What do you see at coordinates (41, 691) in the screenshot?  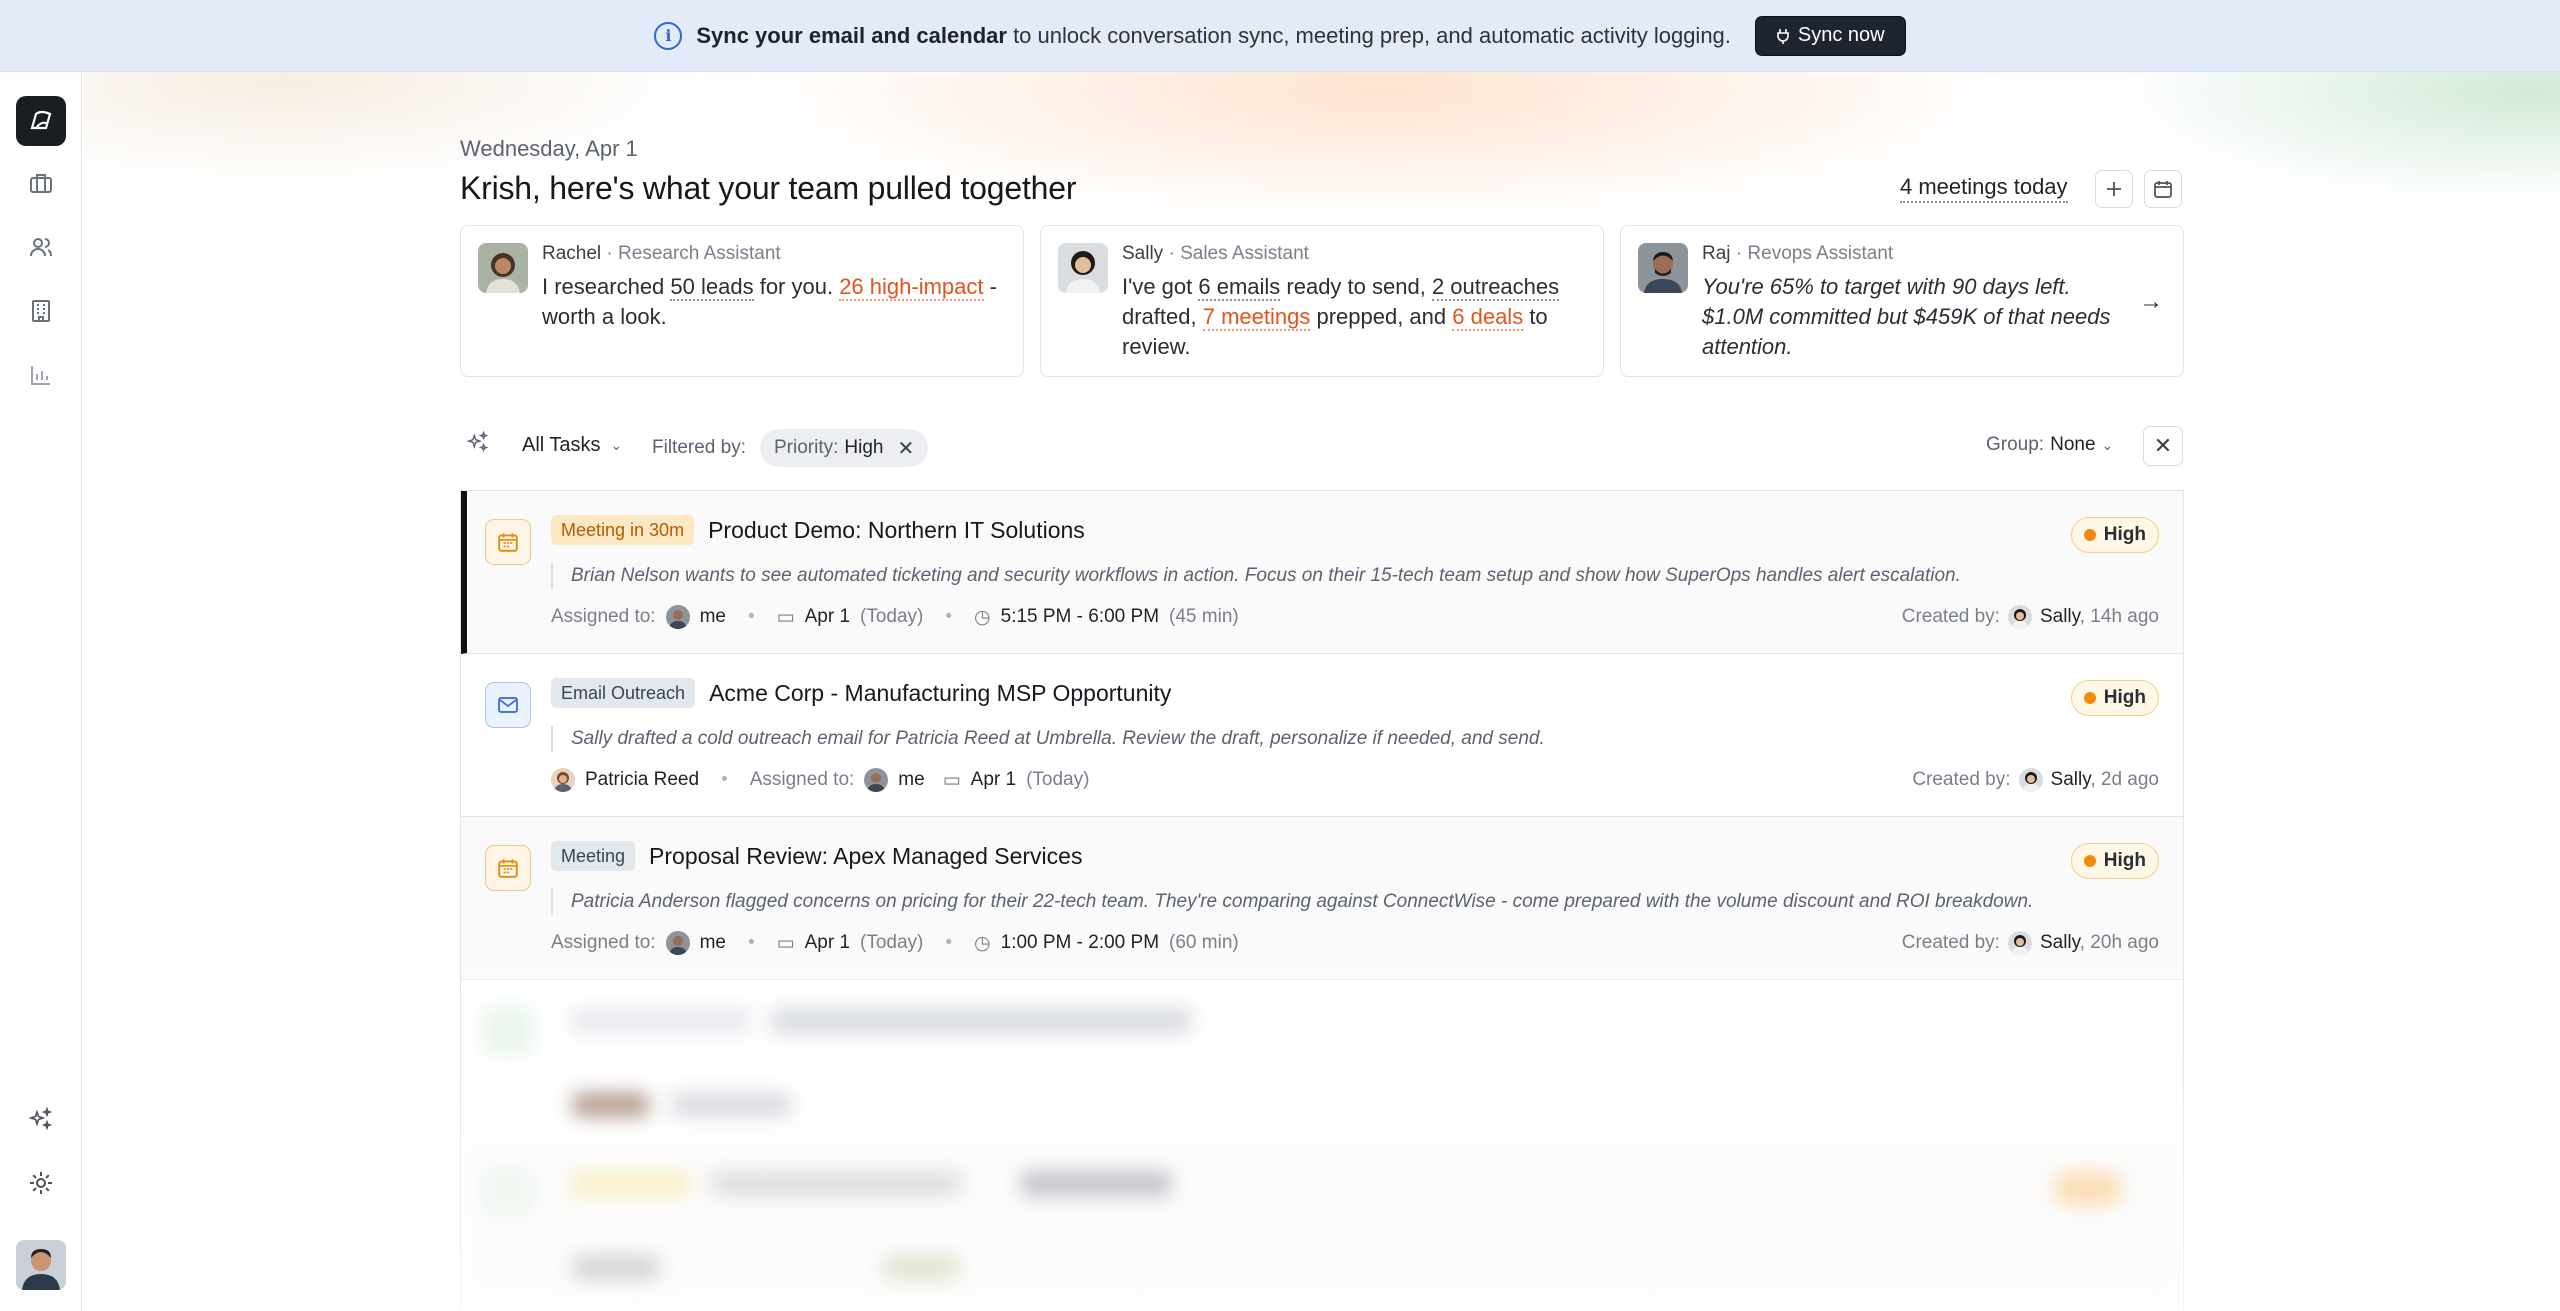 I see `sidebar` at bounding box center [41, 691].